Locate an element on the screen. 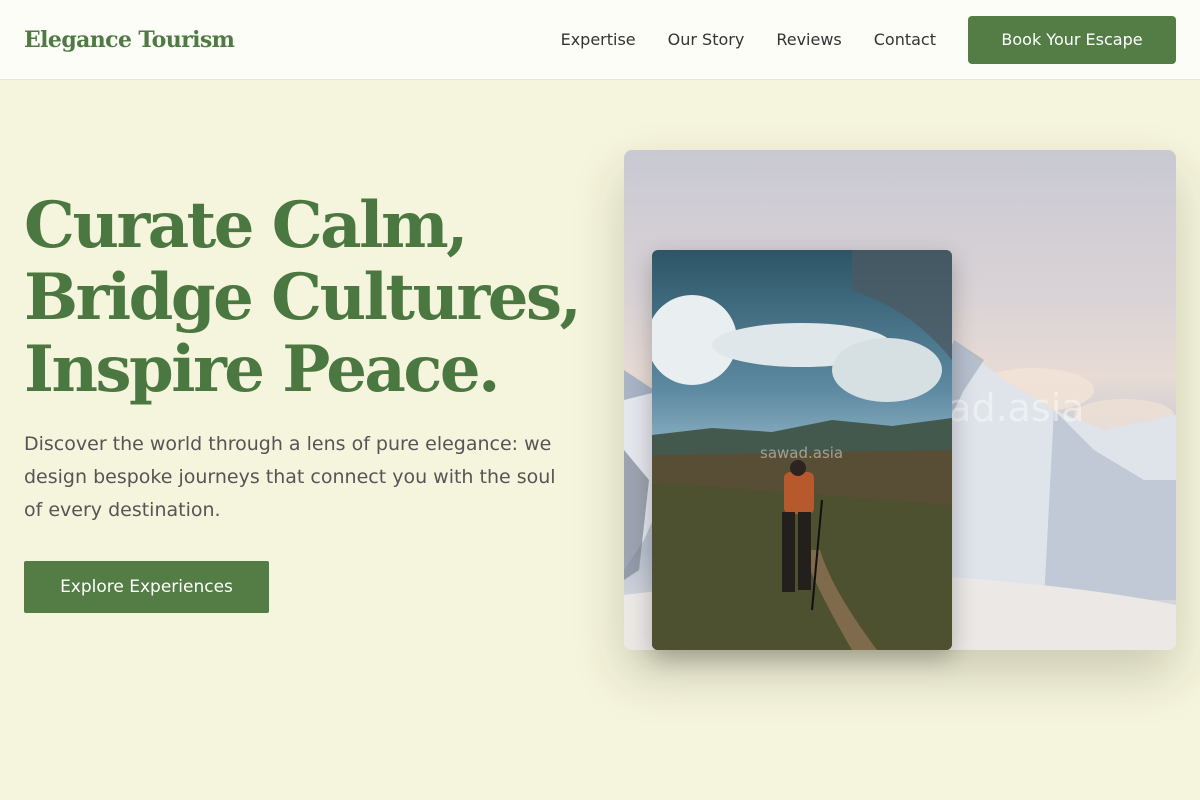  hiker-photo: sawad.asia is located at coordinates (802, 450).